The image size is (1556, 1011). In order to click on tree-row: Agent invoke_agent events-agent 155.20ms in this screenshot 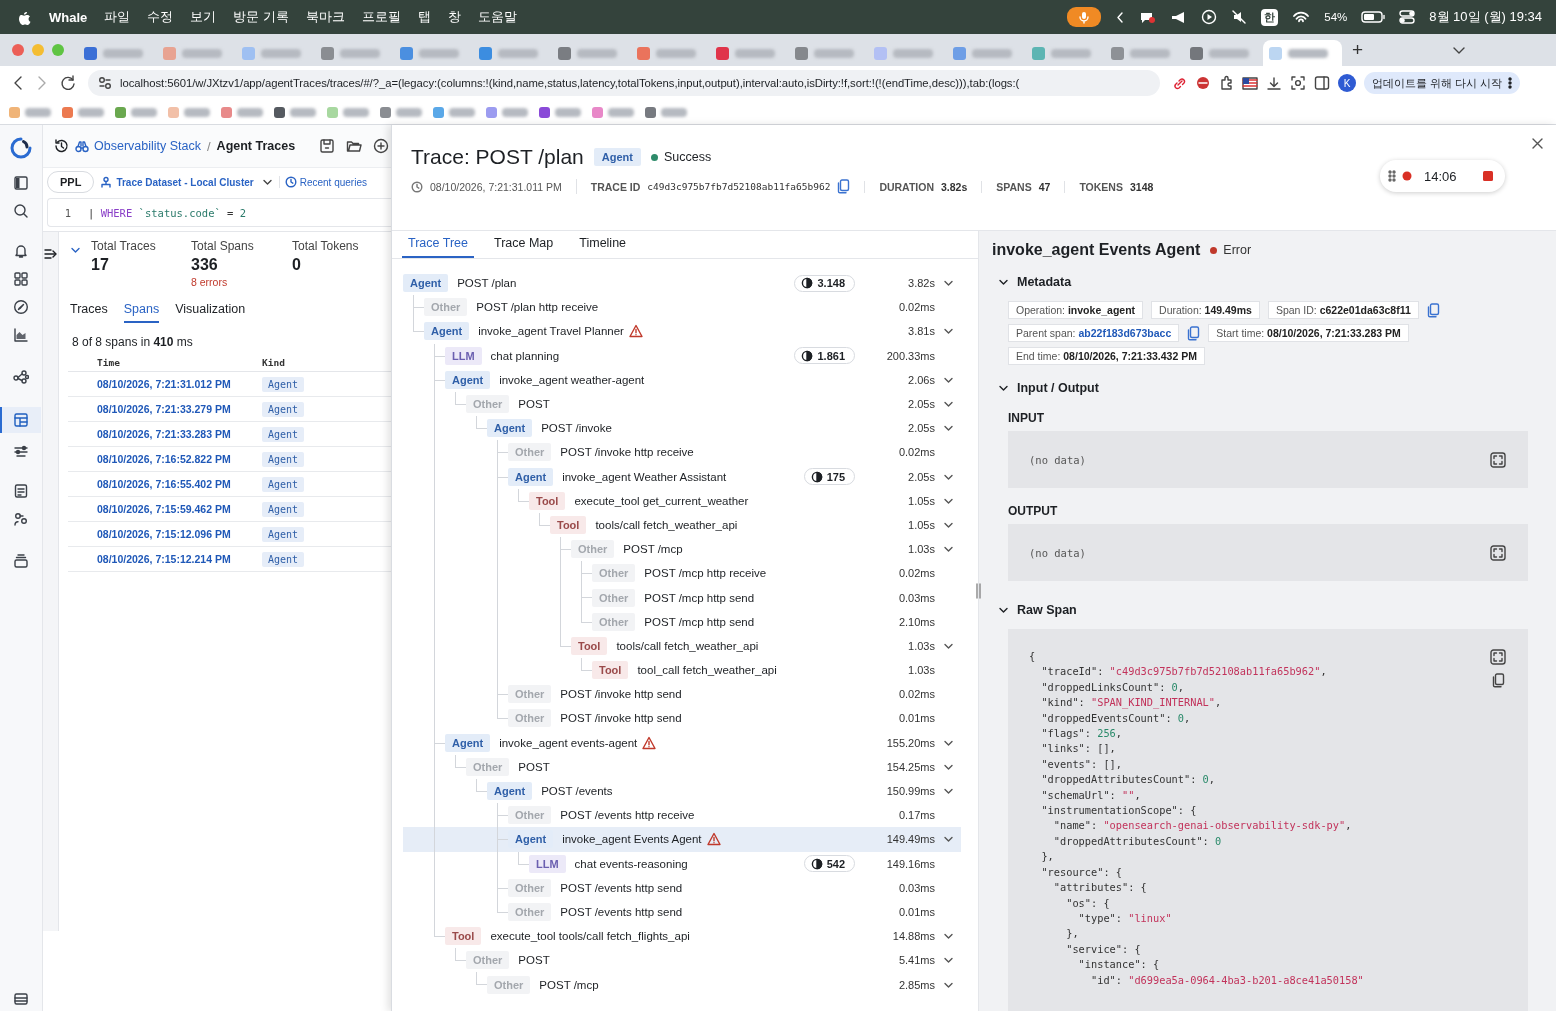, I will do `click(682, 742)`.